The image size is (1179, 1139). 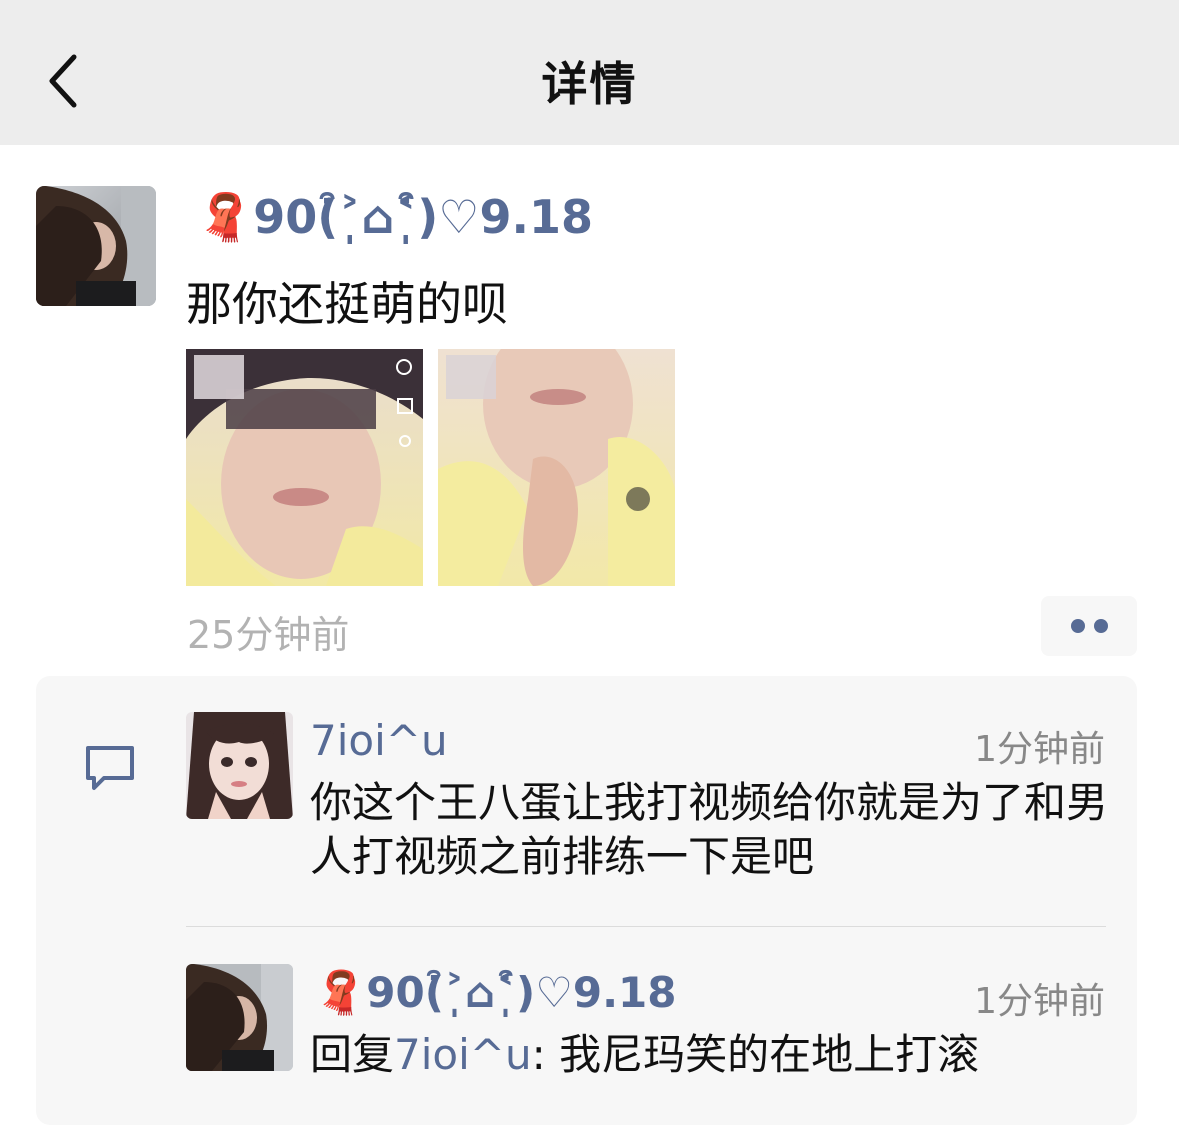 I want to click on page-title: 详情, so click(x=589, y=84).